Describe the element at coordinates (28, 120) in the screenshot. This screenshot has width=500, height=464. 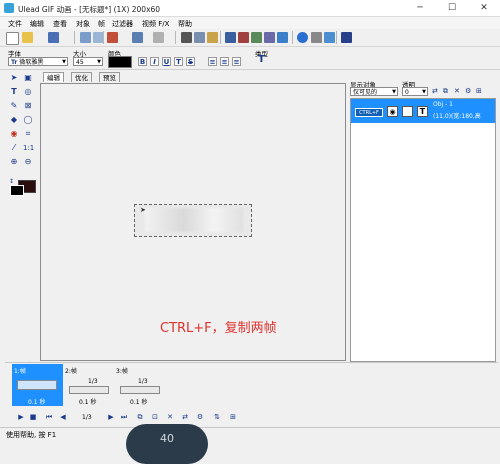
I see `ellipse-tool-icon: ◯` at that location.